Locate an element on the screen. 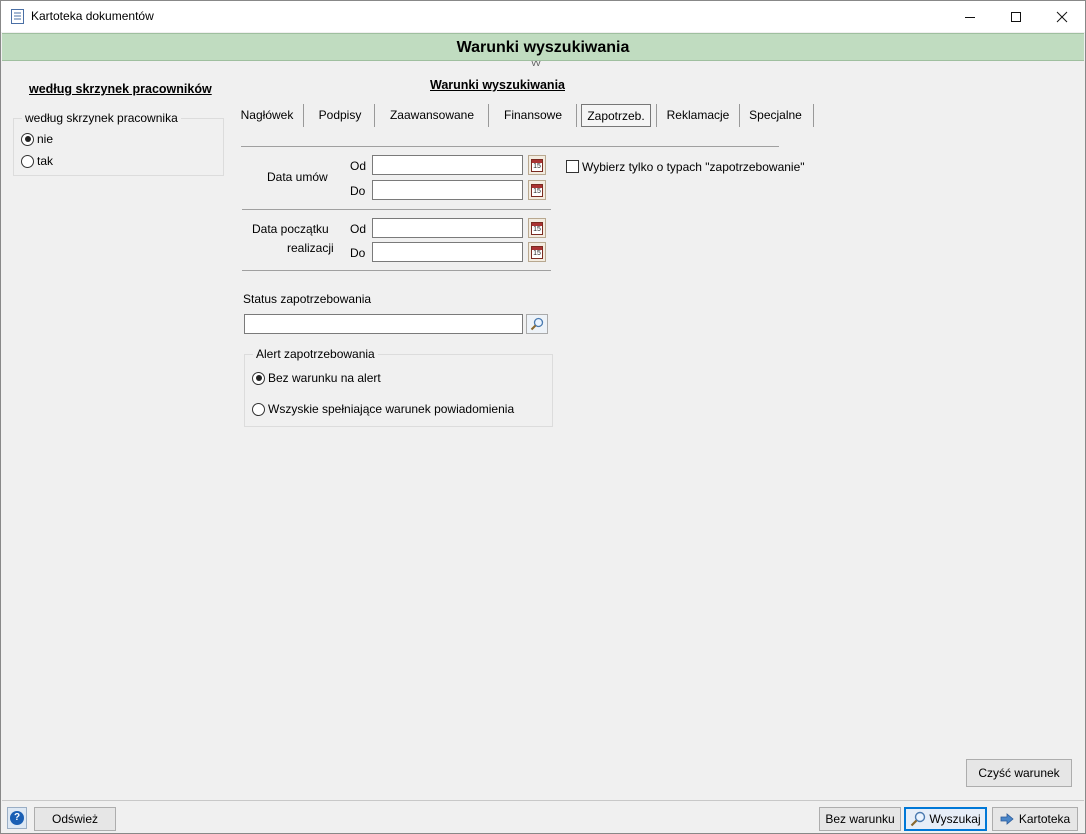 The image size is (1086, 834). minimize-button is located at coordinates (970, 16).